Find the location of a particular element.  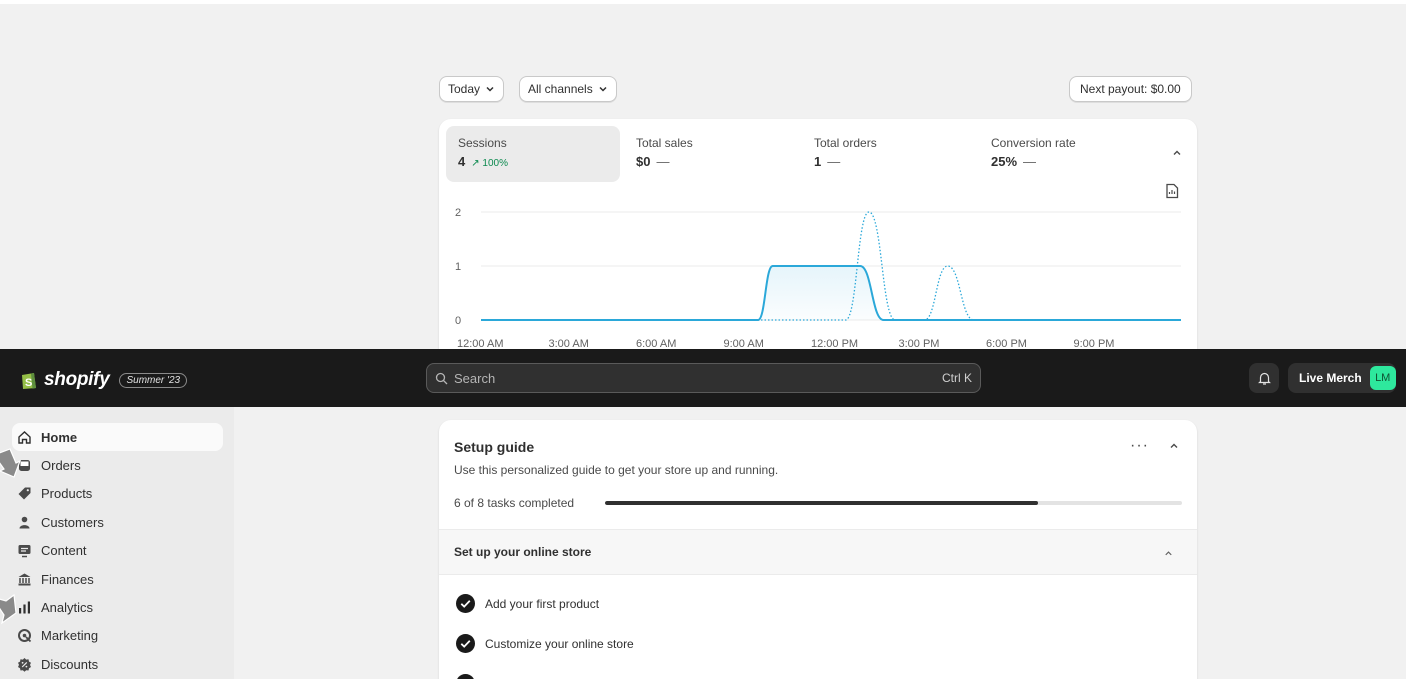

search-bar: Ctrl K is located at coordinates (703, 378).